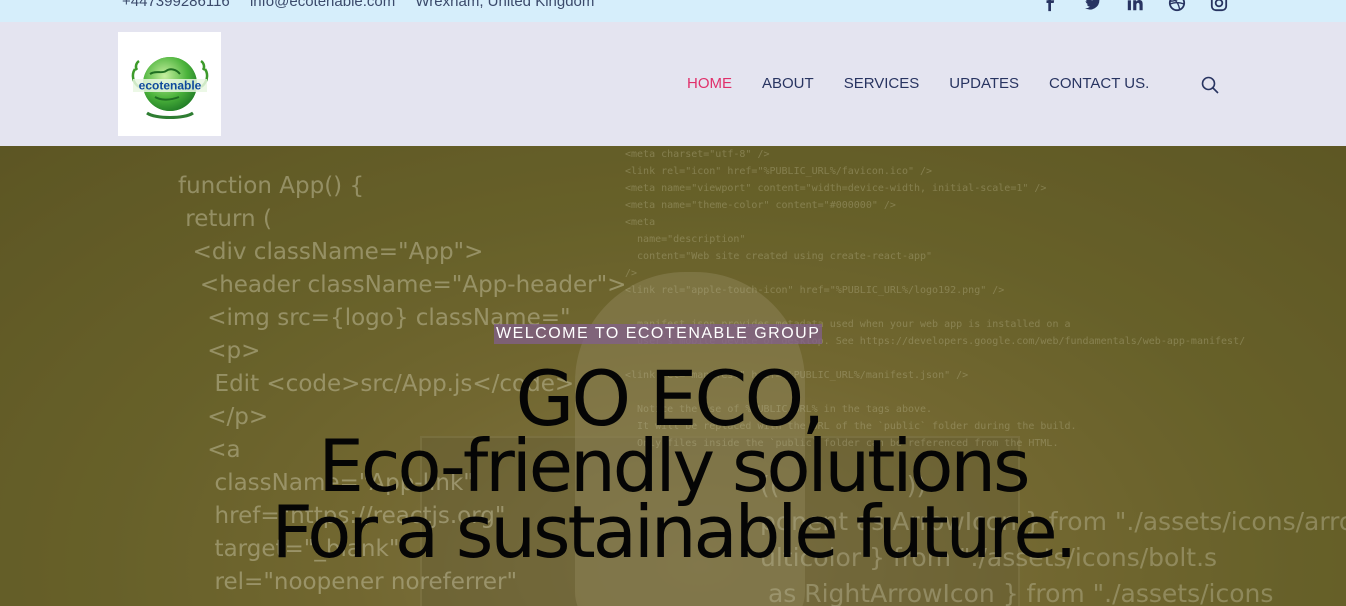  What do you see at coordinates (1051, 6) in the screenshot?
I see `facebook-icon` at bounding box center [1051, 6].